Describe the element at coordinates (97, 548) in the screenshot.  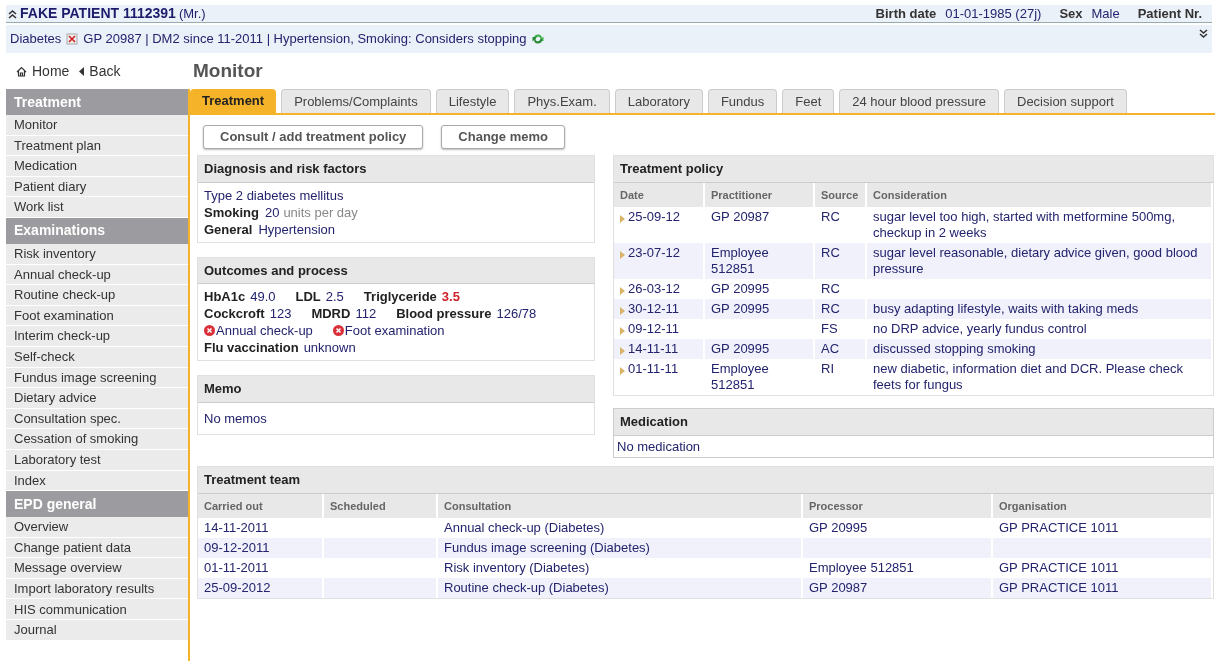
I see `sidebar-item: Change patient data` at that location.